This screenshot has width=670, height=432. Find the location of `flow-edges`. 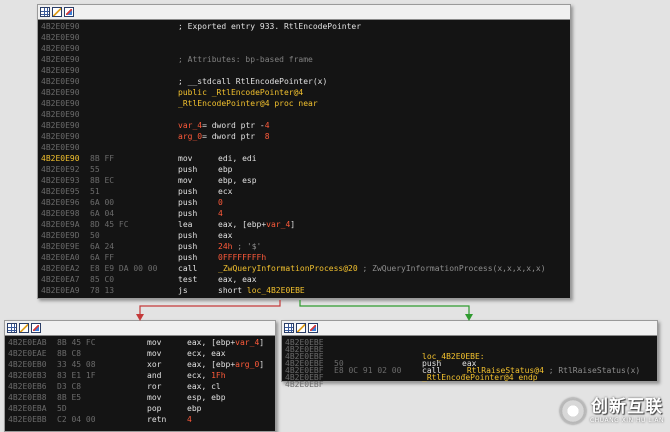

flow-edges is located at coordinates (304, 310).